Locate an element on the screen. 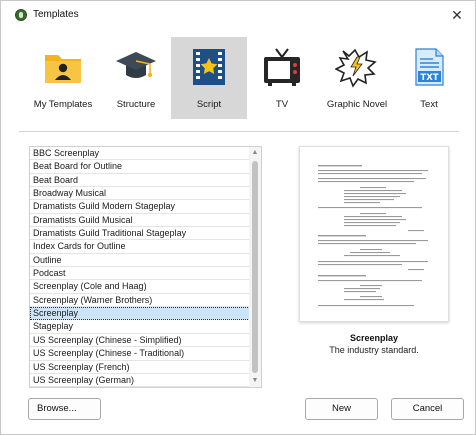 Image resolution: width=476 pixels, height=435 pixels. close-button: ✕ is located at coordinates (457, 15).